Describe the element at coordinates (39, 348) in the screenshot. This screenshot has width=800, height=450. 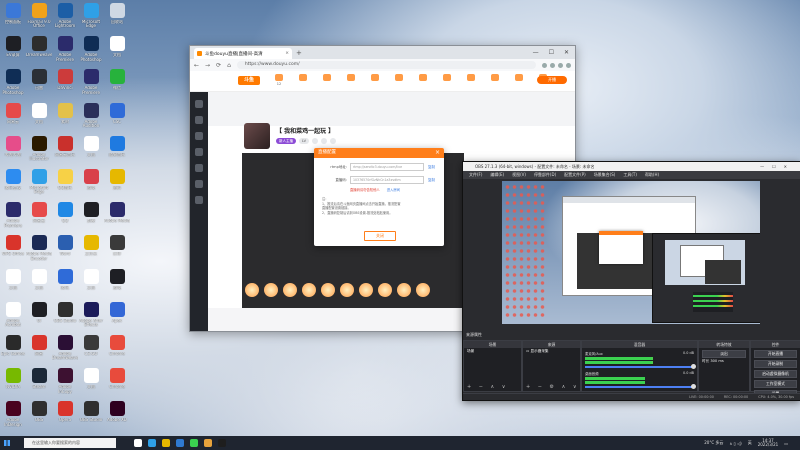
I see `desktop-icon: 网易` at that location.